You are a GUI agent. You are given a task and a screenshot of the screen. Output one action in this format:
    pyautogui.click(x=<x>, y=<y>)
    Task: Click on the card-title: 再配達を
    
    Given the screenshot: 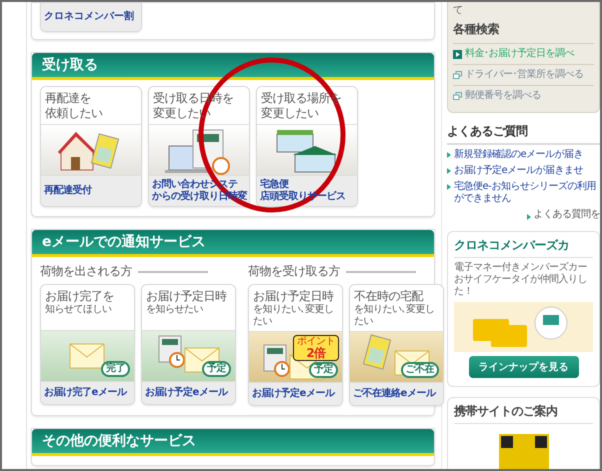 What is the action you would take?
    pyautogui.click(x=68, y=98)
    